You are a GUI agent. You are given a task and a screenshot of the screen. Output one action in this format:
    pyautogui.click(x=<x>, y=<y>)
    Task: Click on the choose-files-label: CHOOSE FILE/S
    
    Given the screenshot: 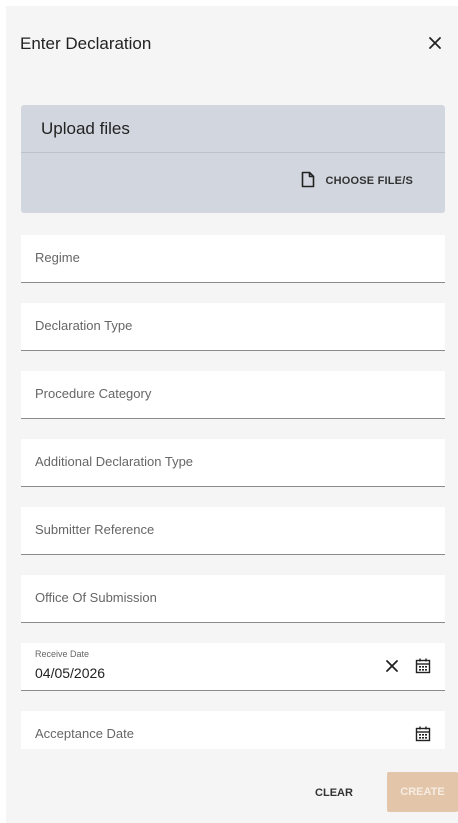 What is the action you would take?
    pyautogui.click(x=369, y=181)
    